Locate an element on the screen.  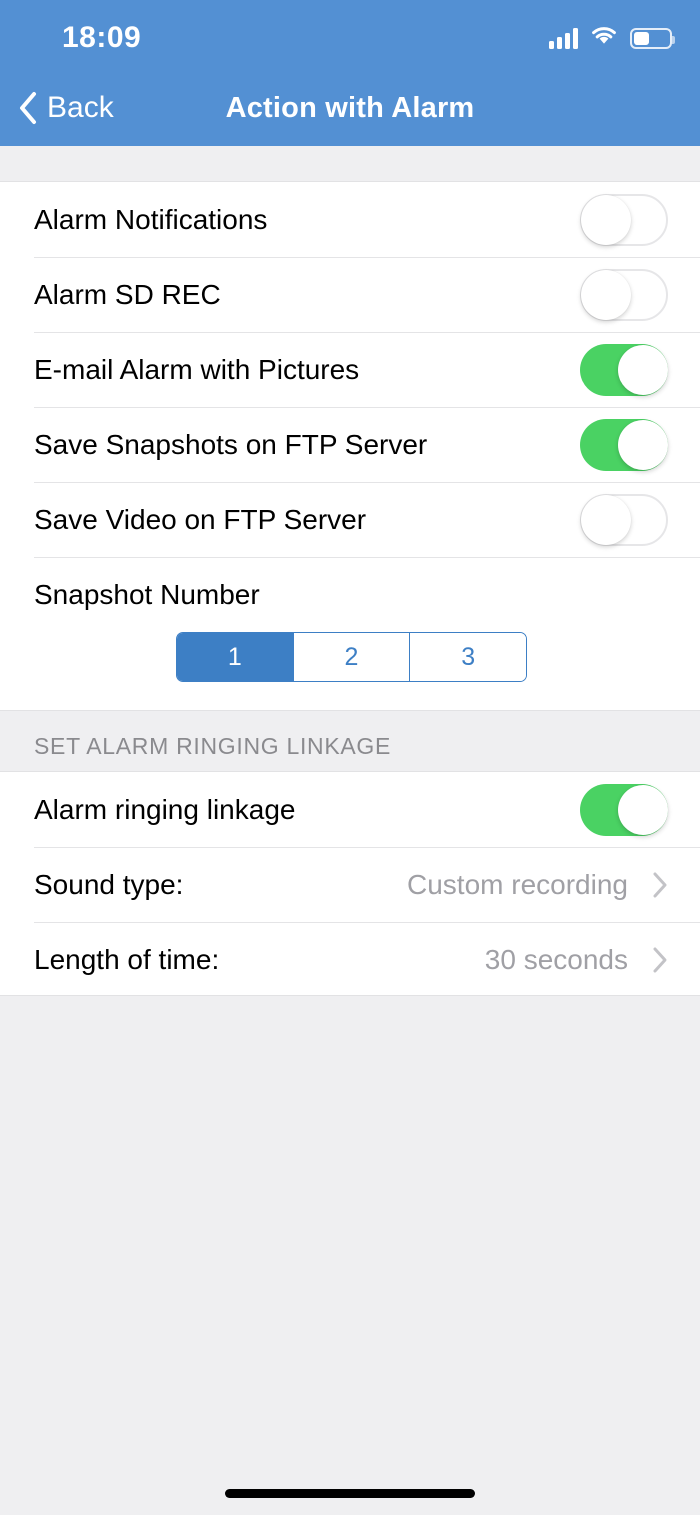
row-label: Save Snapshots on FTP Server is located at coordinates (231, 444).